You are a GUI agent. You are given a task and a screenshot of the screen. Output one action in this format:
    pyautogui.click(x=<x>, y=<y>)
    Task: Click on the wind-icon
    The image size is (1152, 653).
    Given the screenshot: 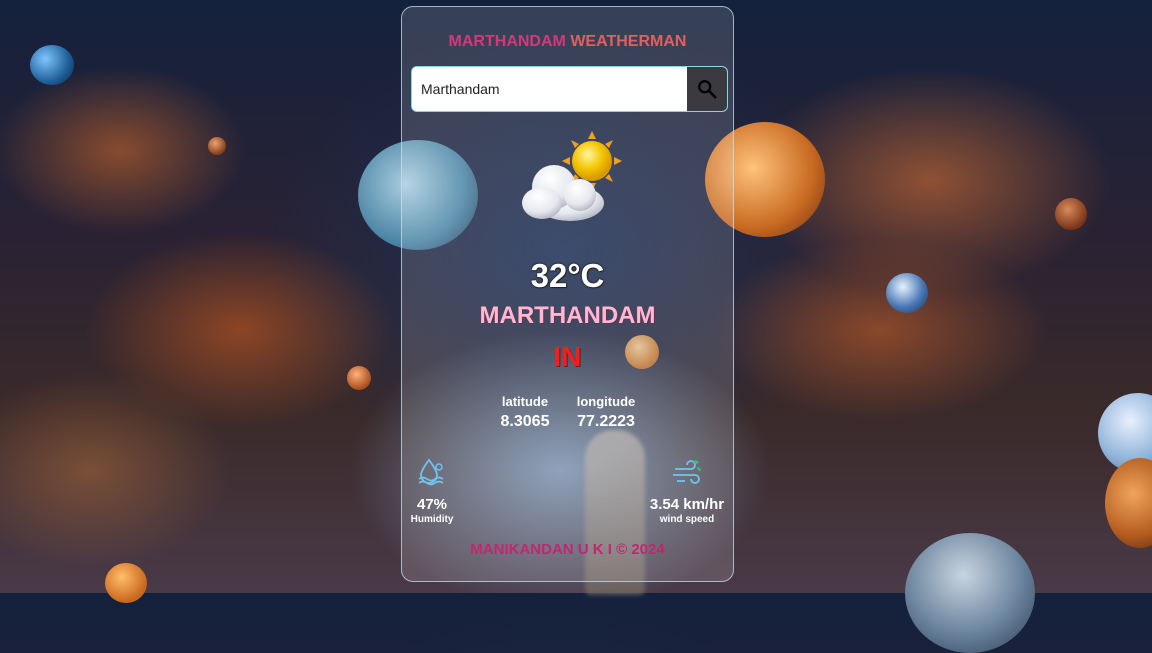 What is the action you would take?
    pyautogui.click(x=687, y=472)
    